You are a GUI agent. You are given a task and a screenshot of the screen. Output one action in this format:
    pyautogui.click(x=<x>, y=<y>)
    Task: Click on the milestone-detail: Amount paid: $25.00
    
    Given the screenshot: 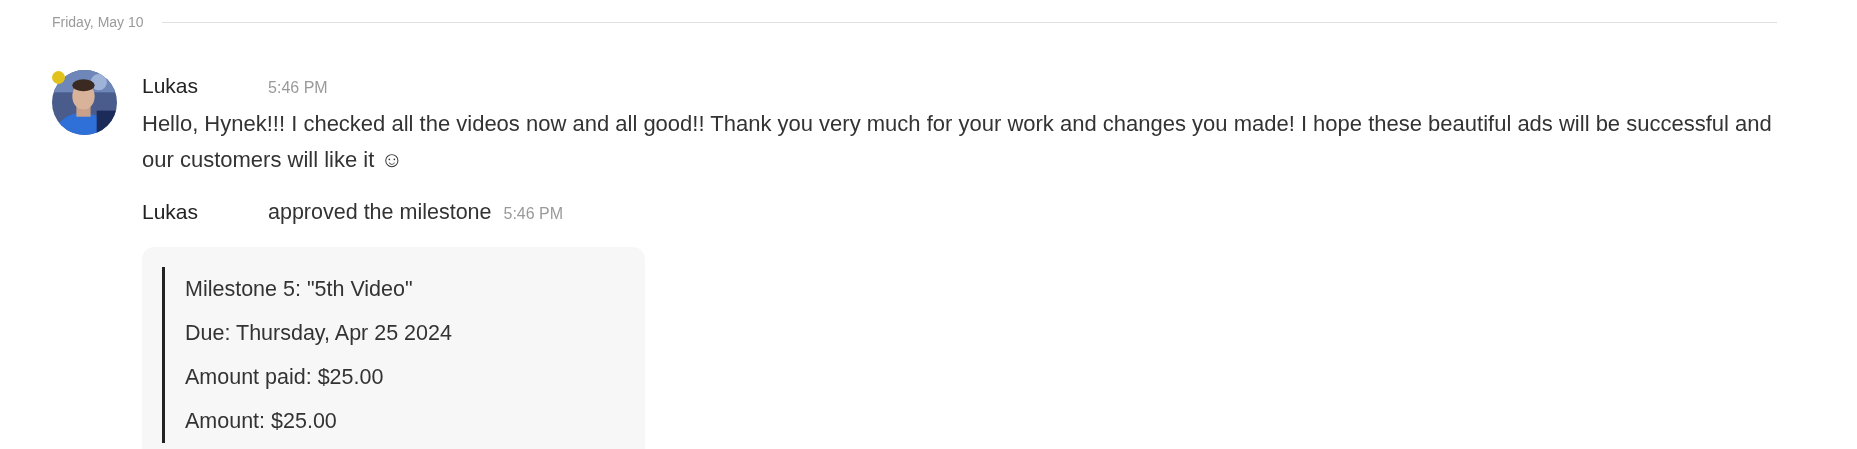 What is the action you would take?
    pyautogui.click(x=285, y=377)
    